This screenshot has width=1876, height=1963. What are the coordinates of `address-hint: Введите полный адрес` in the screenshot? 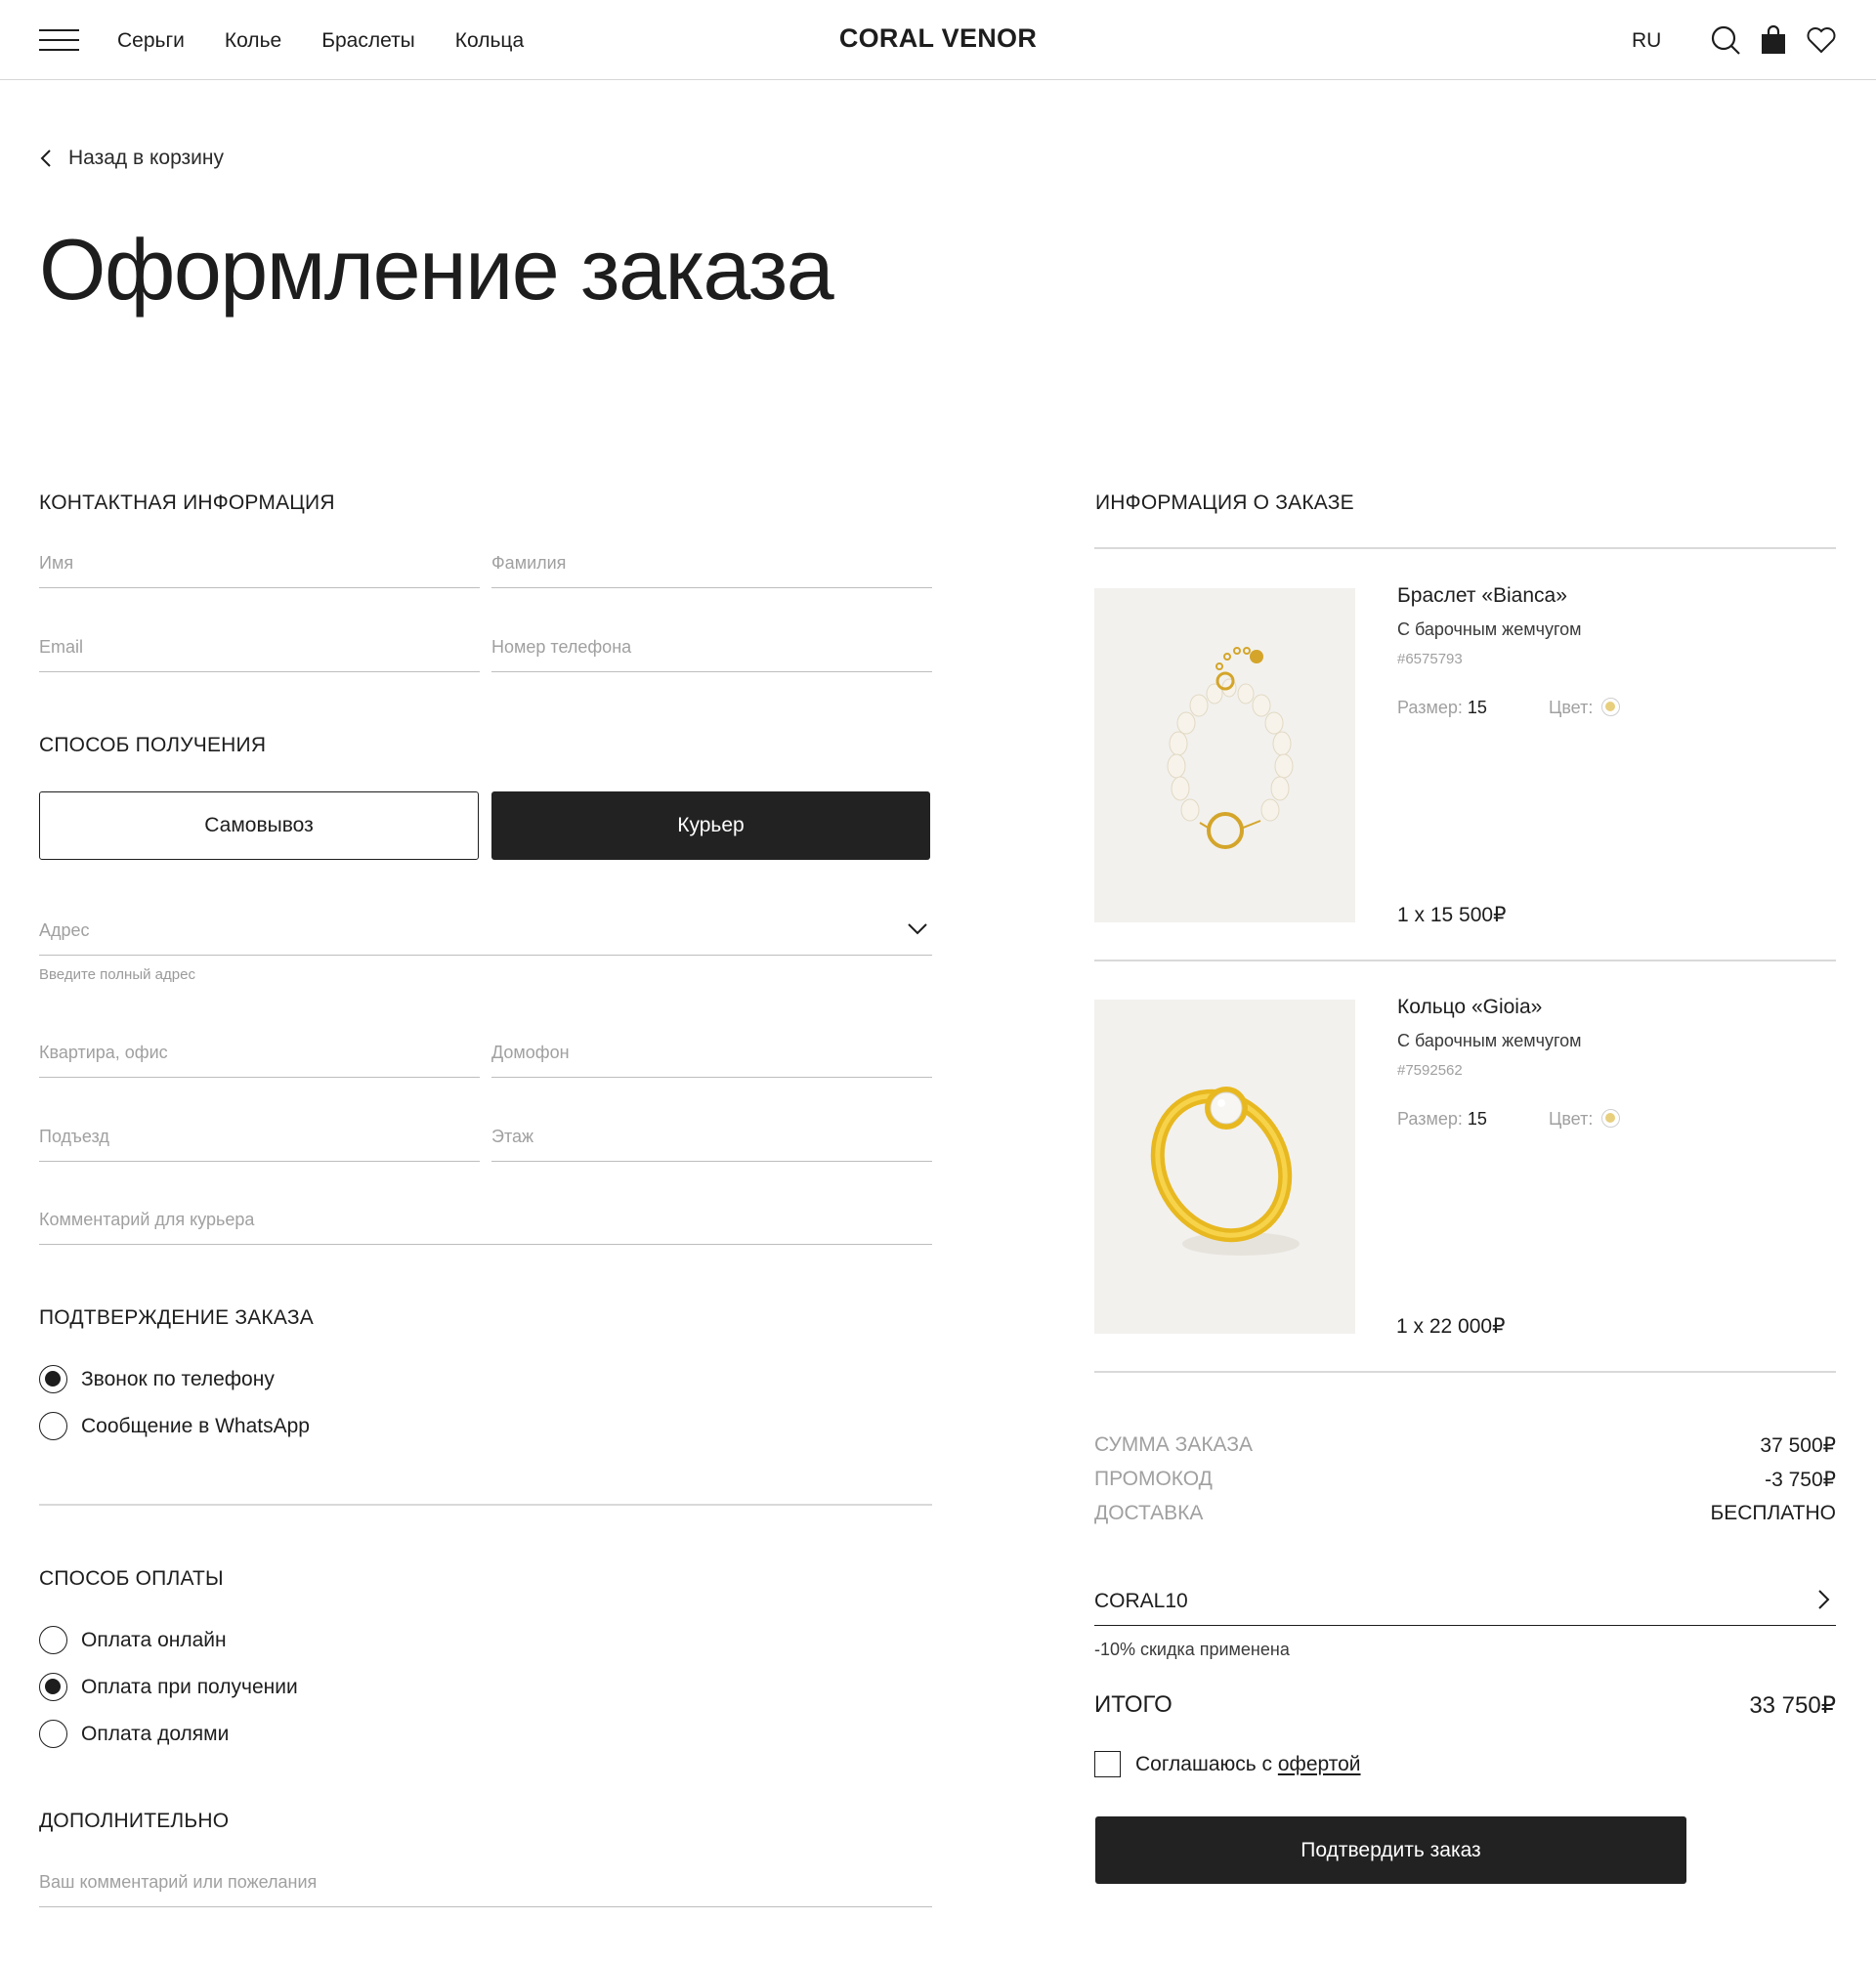 It's located at (117, 974).